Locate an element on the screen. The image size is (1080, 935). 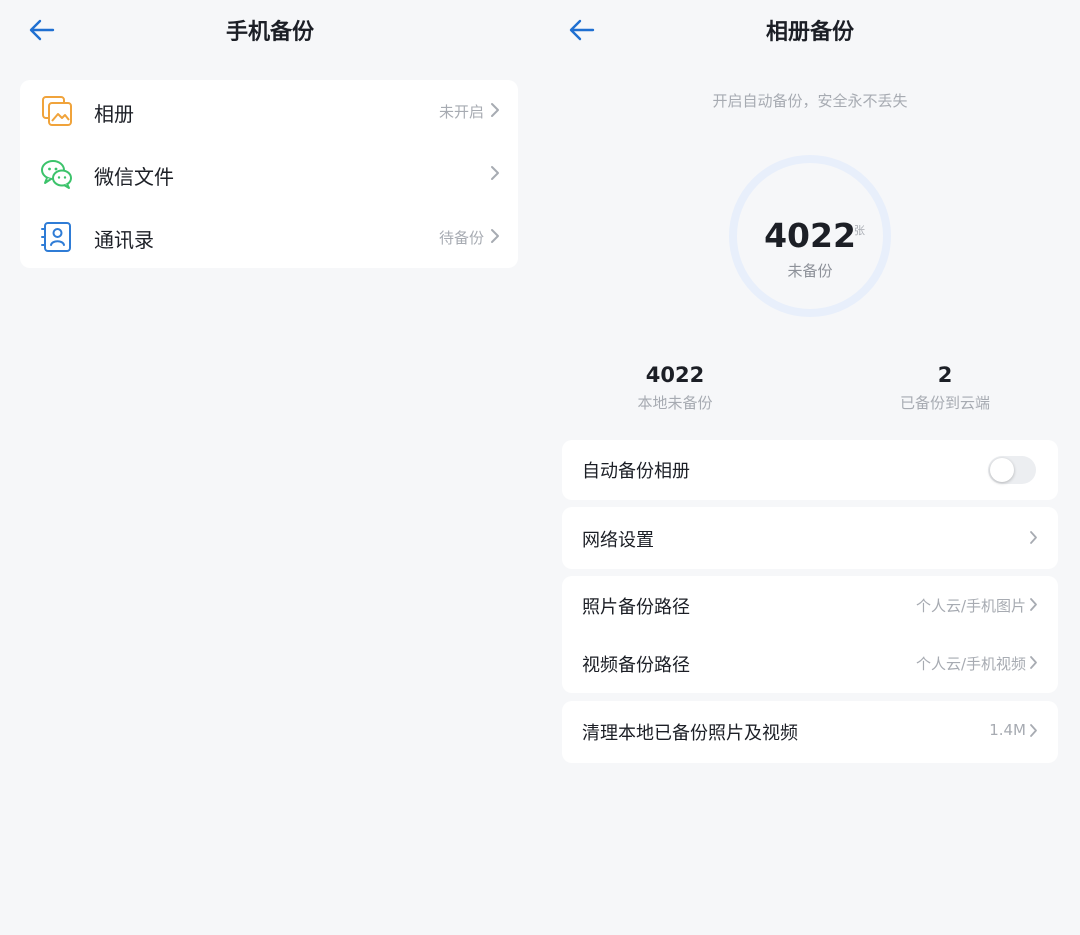
auto-backup-card: 自动备份相册 is located at coordinates (810, 470).